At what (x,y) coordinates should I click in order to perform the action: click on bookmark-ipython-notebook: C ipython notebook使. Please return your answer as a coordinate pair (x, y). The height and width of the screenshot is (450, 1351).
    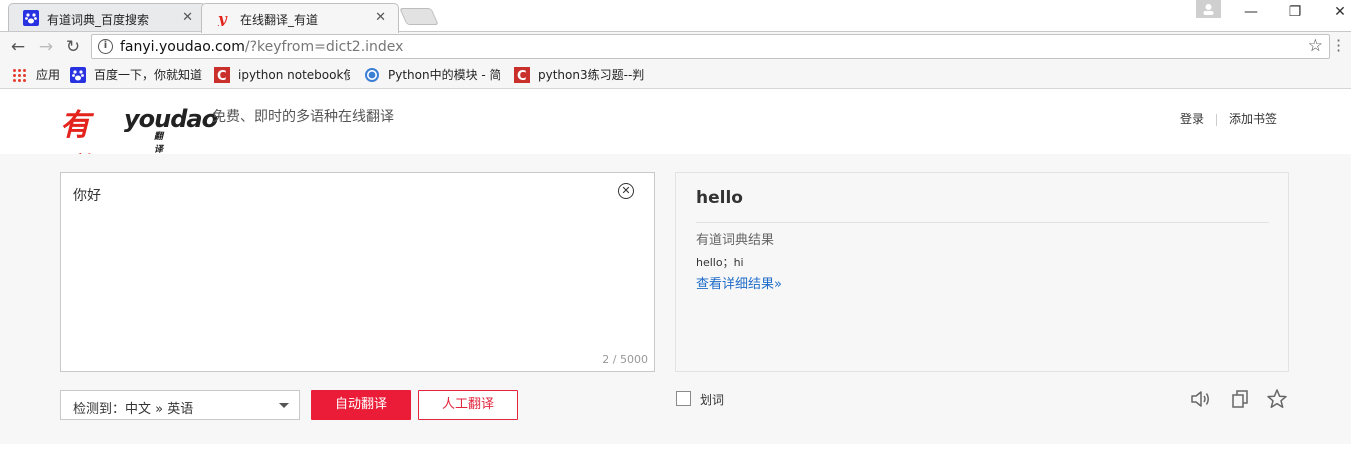
    Looking at the image, I should click on (282, 75).